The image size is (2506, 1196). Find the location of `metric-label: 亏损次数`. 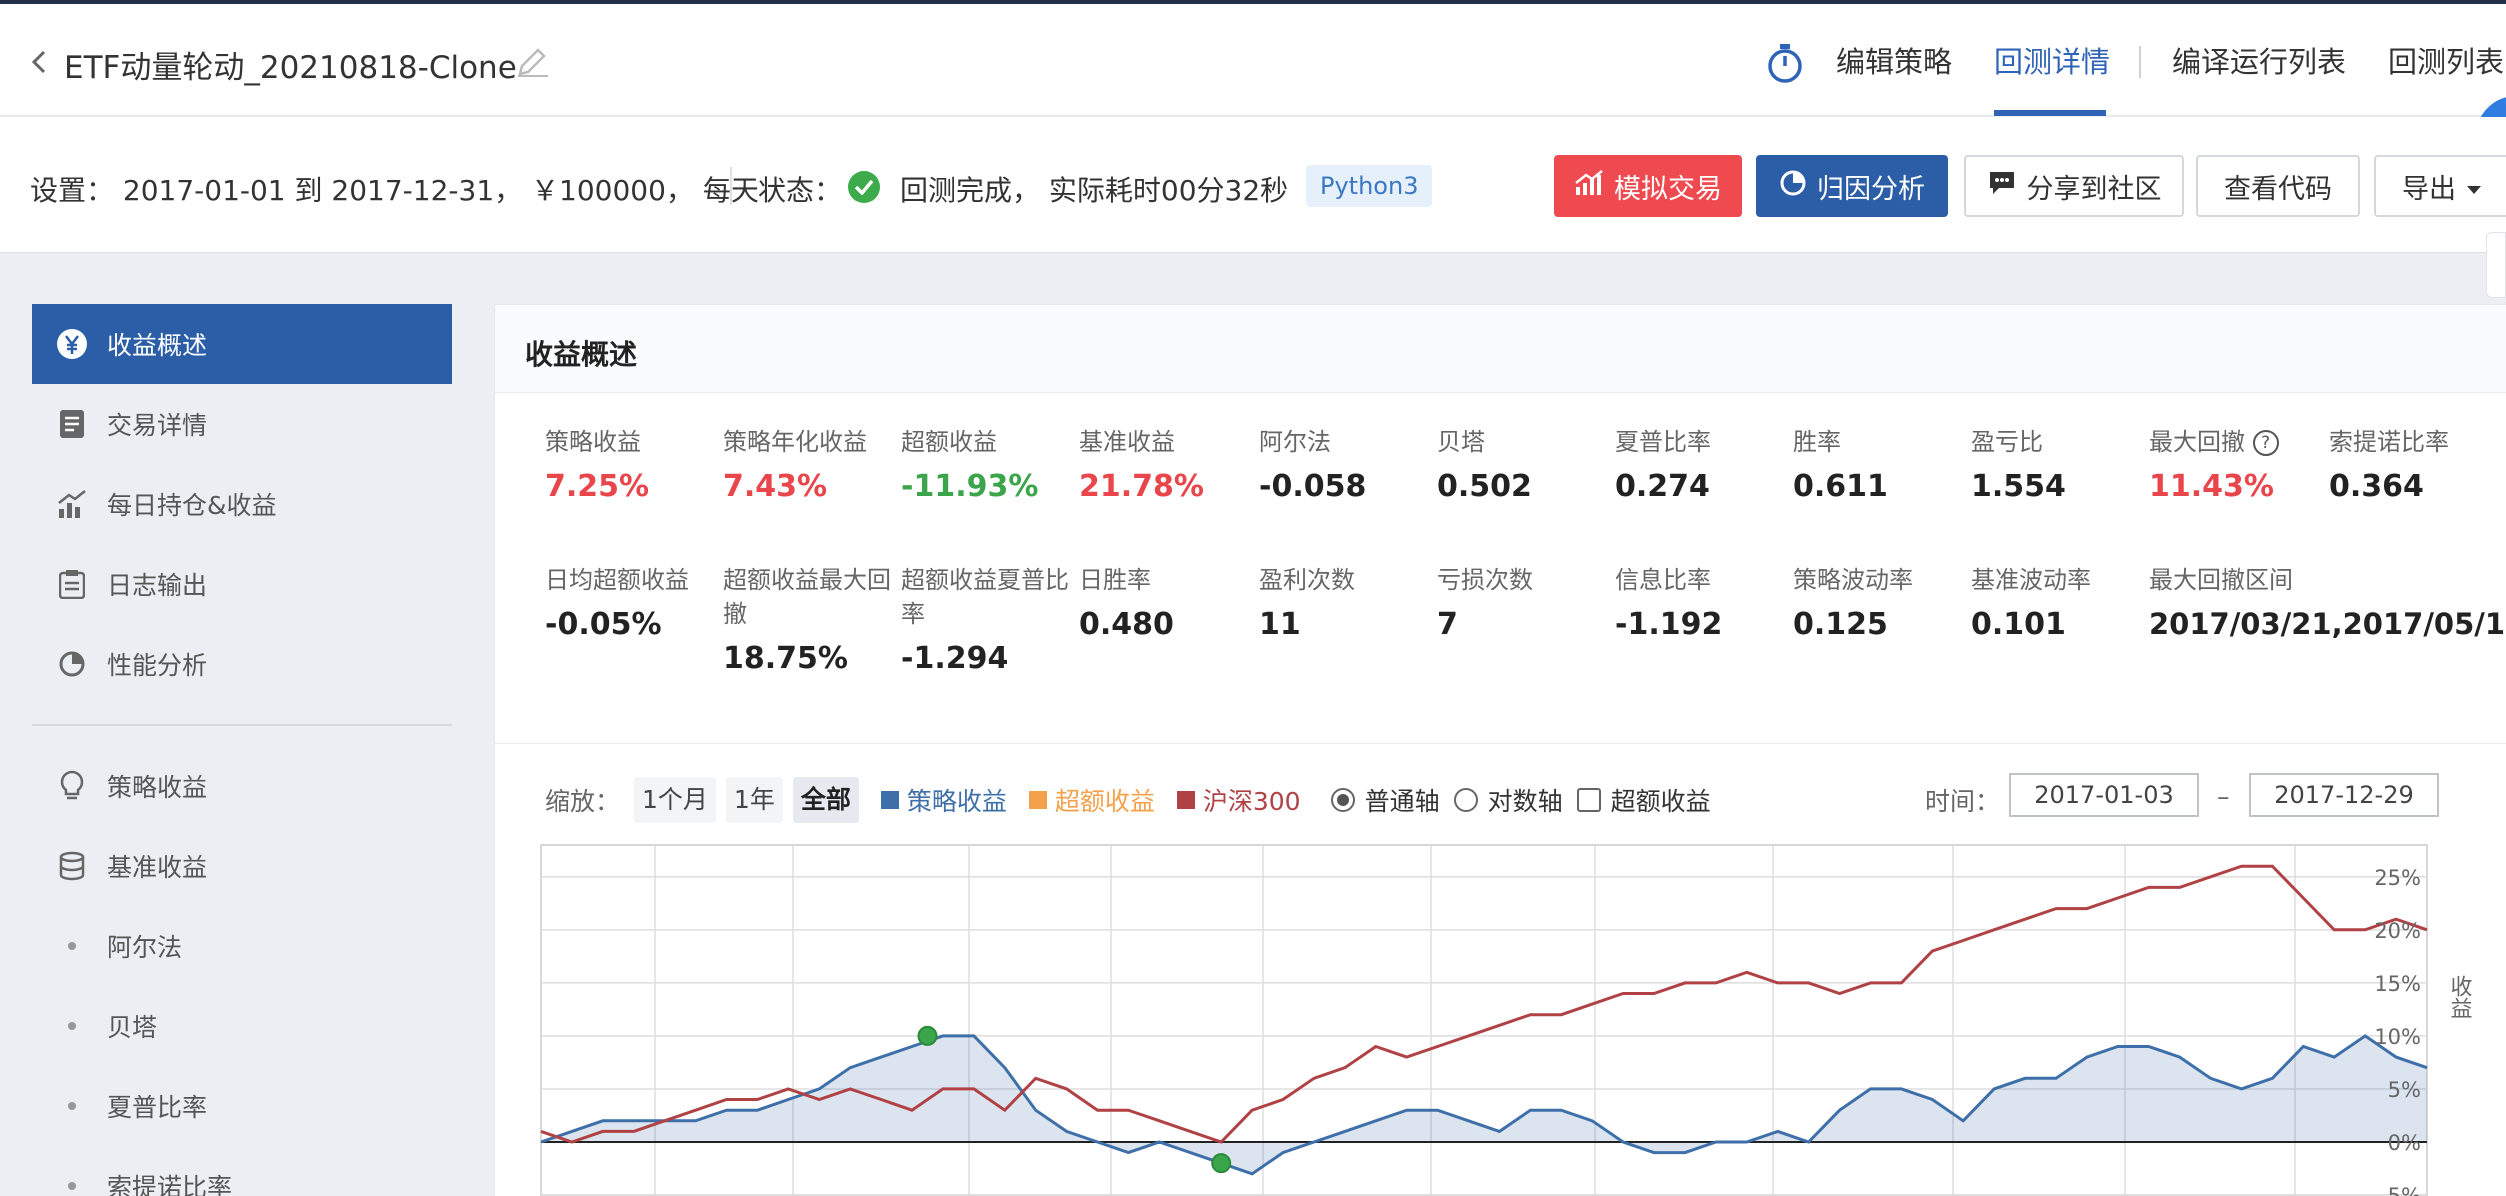

metric-label: 亏损次数 is located at coordinates (1485, 580).